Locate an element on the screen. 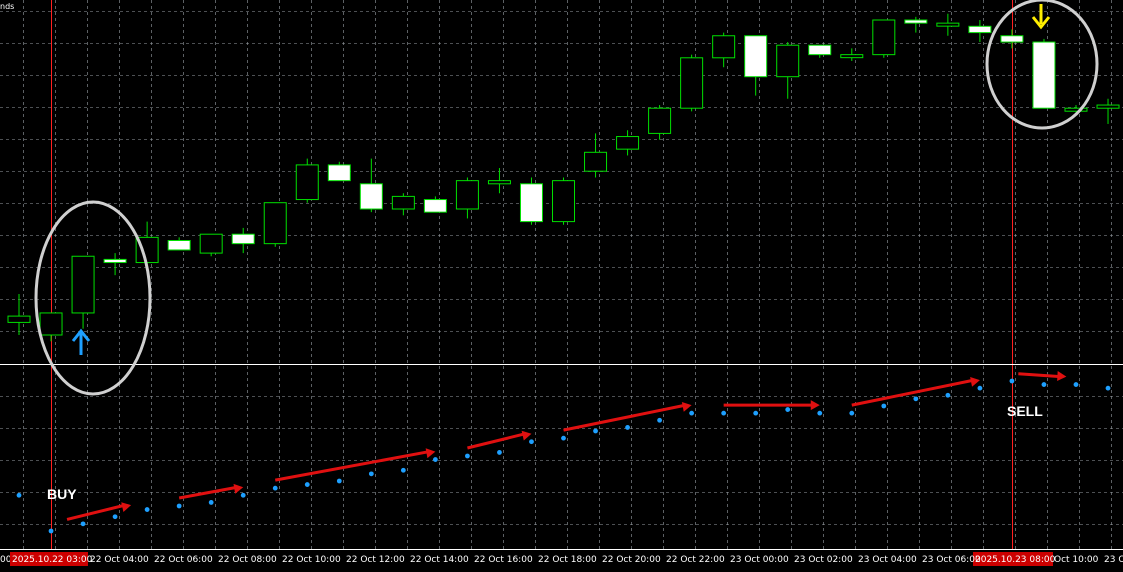 This screenshot has width=1123, height=572. time-label: 22 Oct 18:00 is located at coordinates (567, 560).